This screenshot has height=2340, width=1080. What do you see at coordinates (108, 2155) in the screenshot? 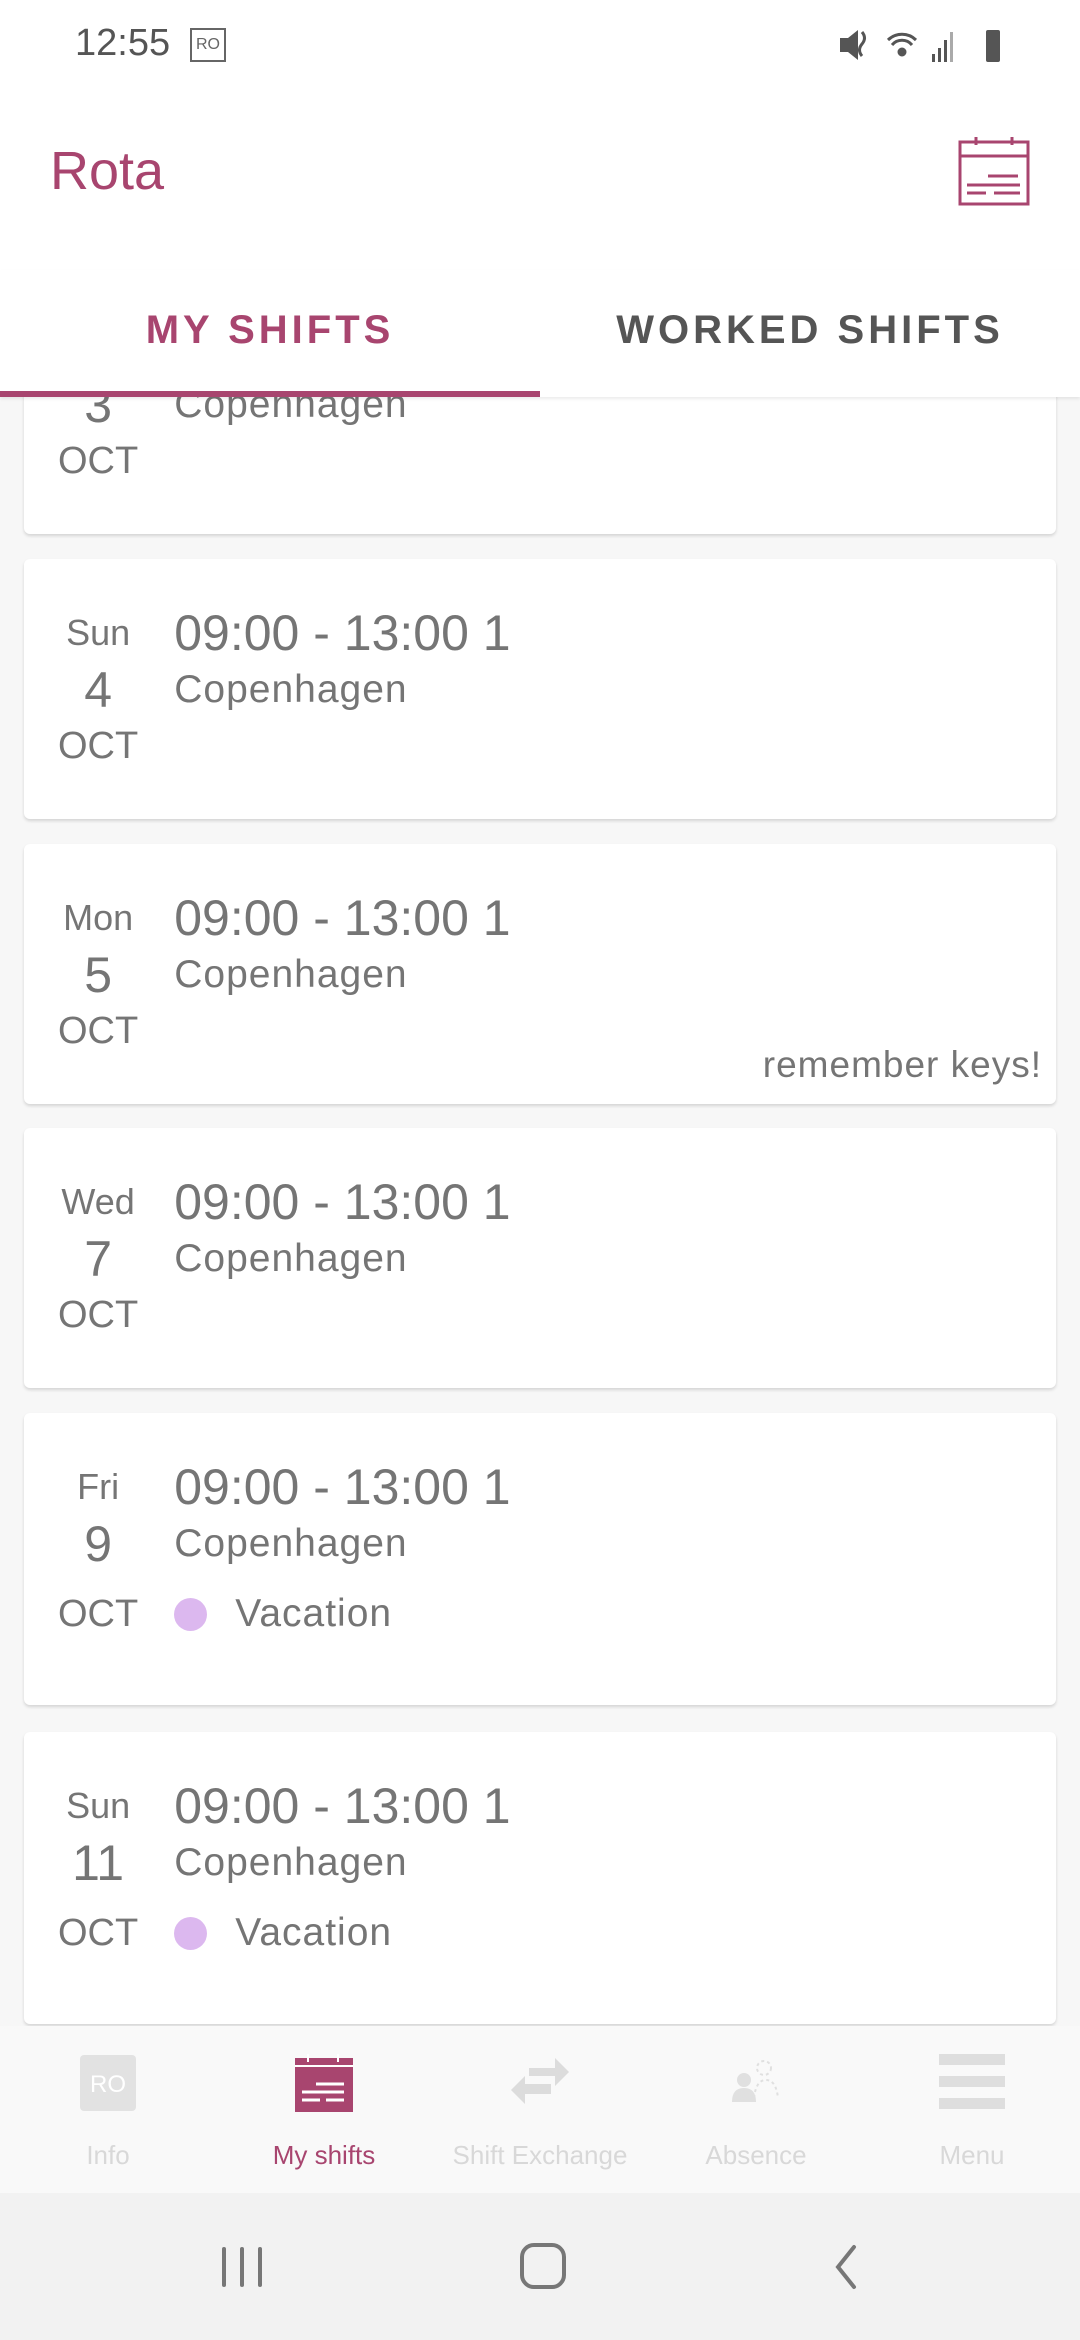
I see `nav-label: Info` at bounding box center [108, 2155].